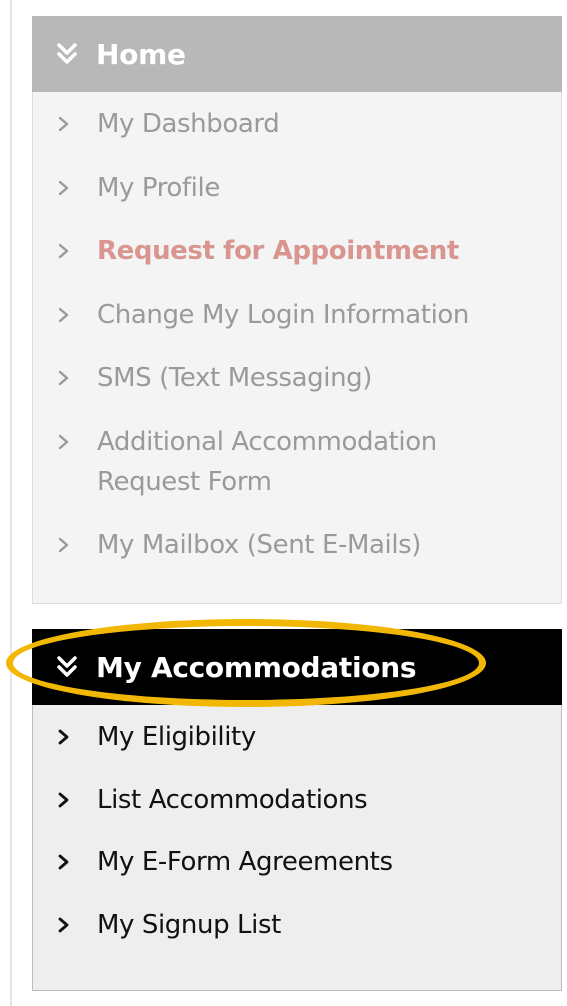 This screenshot has height=1006, width=567. Describe the element at coordinates (141, 54) in the screenshot. I see `home-panel-title: Home` at that location.